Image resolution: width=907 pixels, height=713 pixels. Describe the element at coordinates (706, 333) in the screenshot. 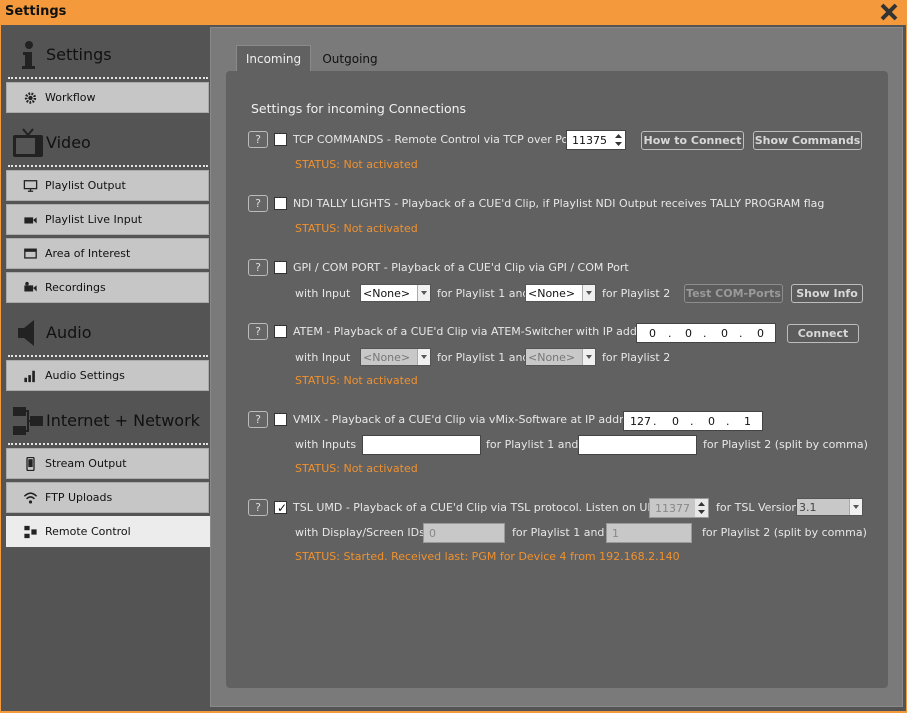

I see `atem-ip-input: 0 . 0 . 0 . 0` at that location.